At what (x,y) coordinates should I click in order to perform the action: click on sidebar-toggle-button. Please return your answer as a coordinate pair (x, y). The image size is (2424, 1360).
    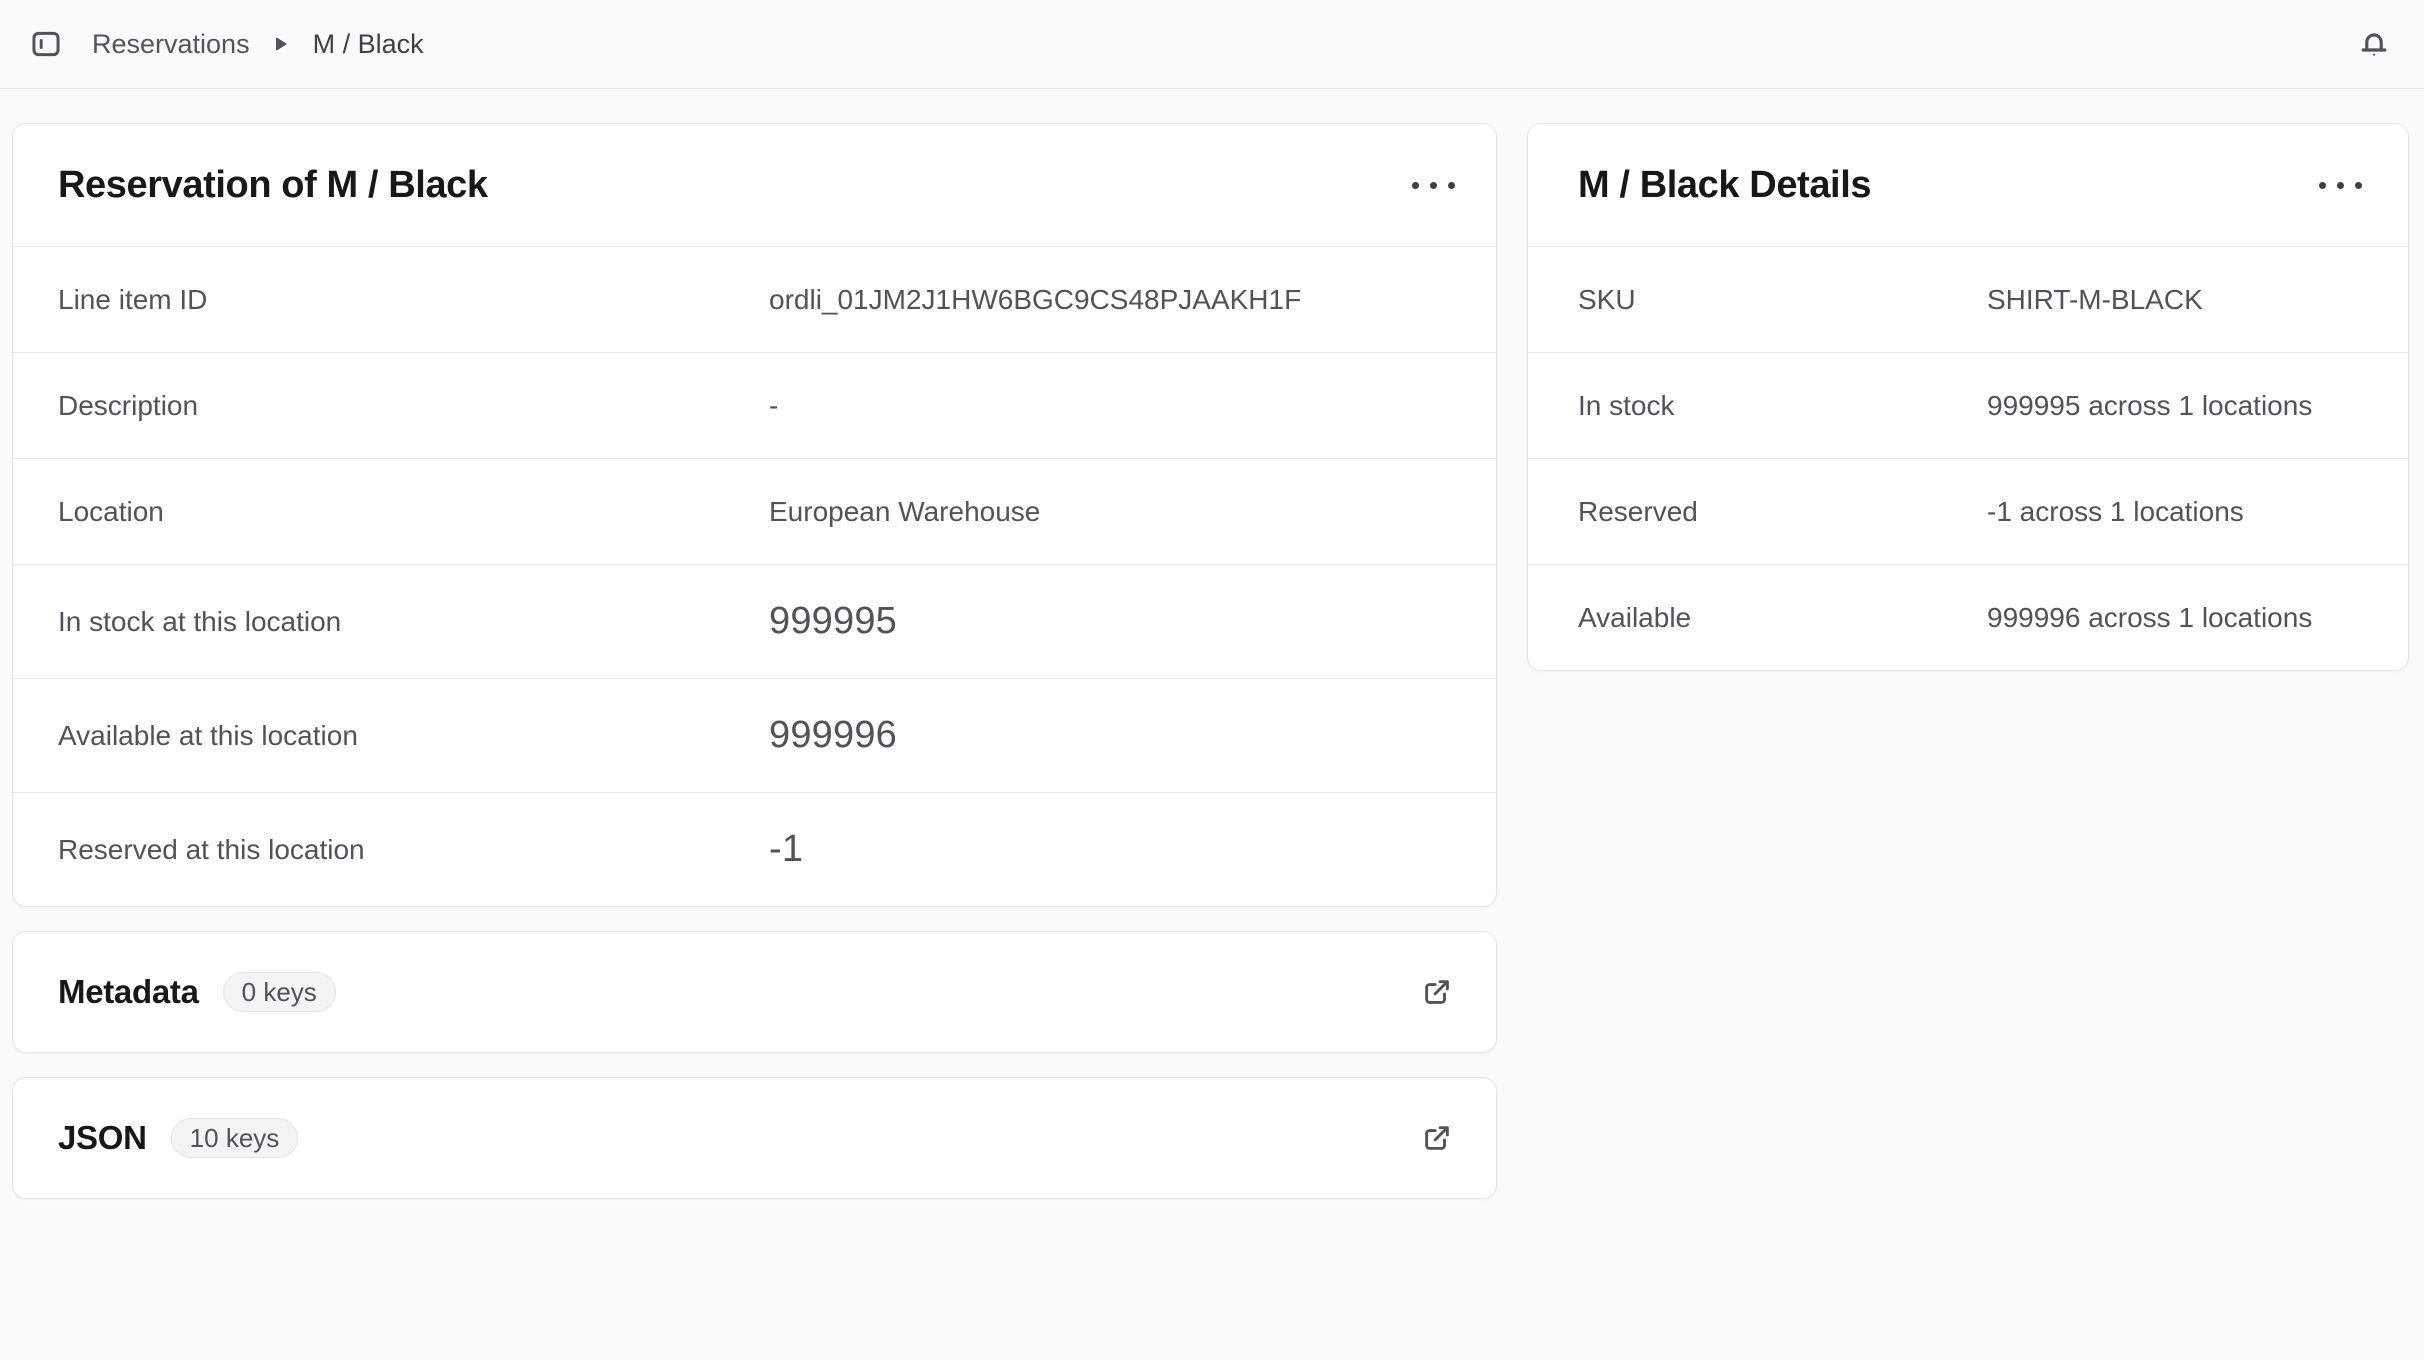
    Looking at the image, I should click on (46, 44).